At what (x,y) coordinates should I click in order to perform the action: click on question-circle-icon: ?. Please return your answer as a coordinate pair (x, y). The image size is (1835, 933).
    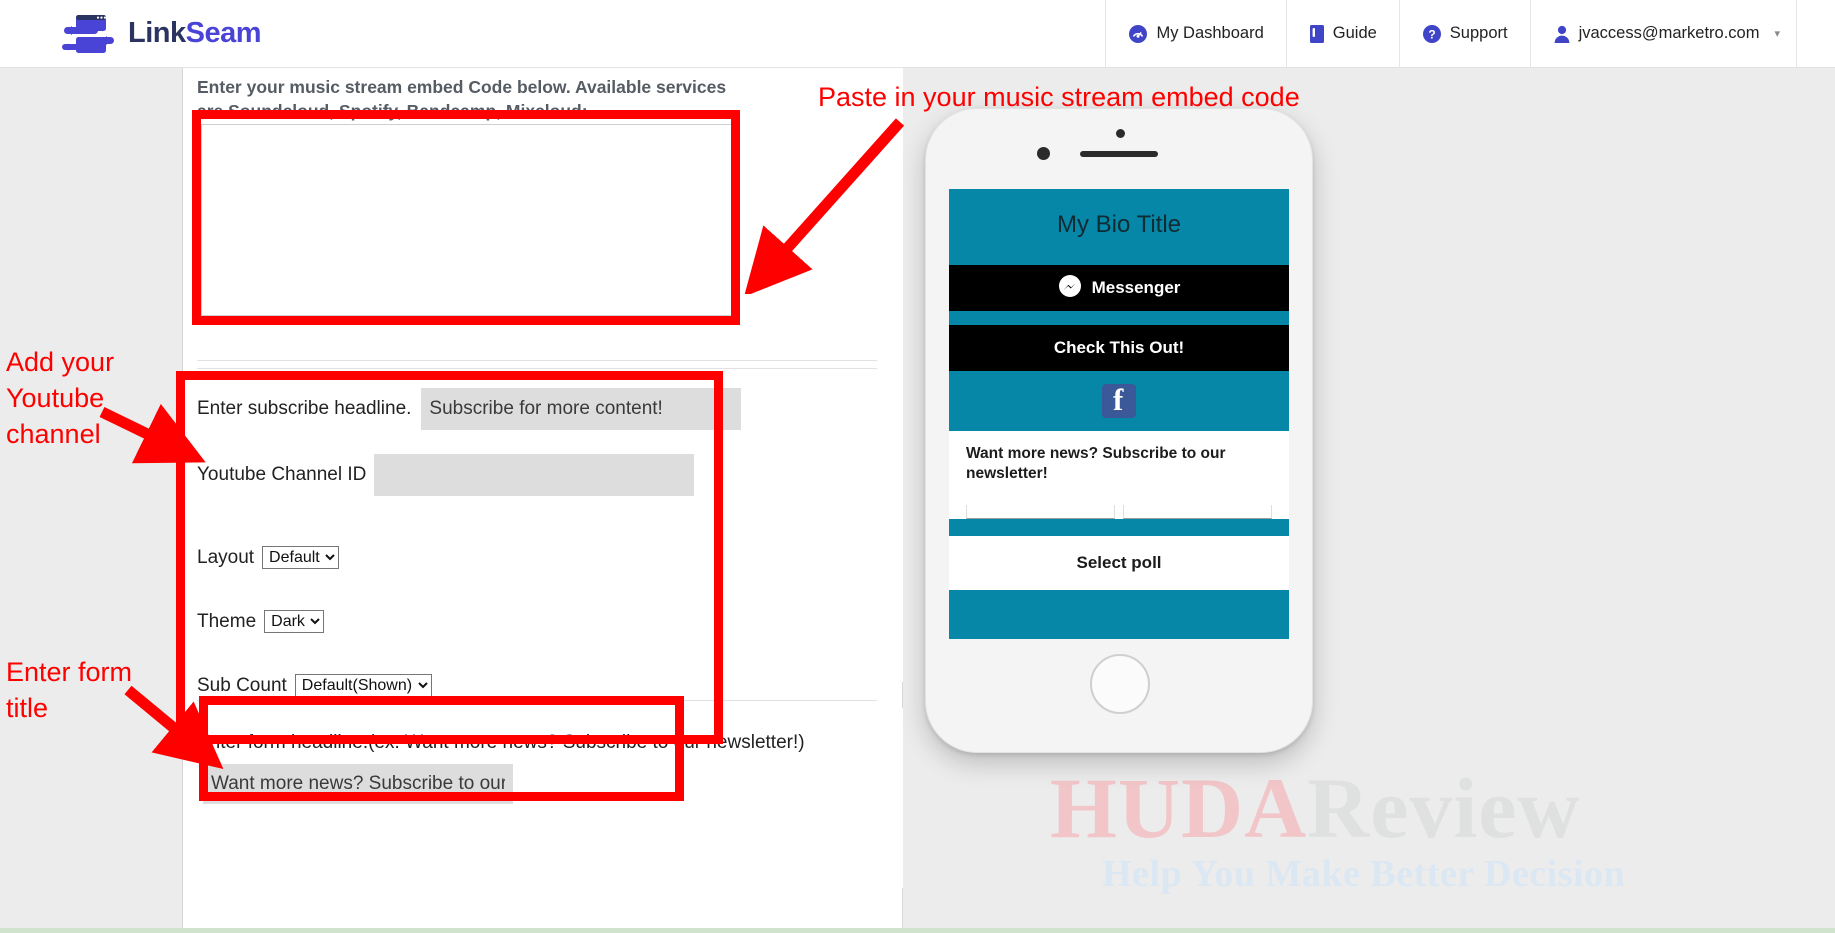
    Looking at the image, I should click on (1432, 34).